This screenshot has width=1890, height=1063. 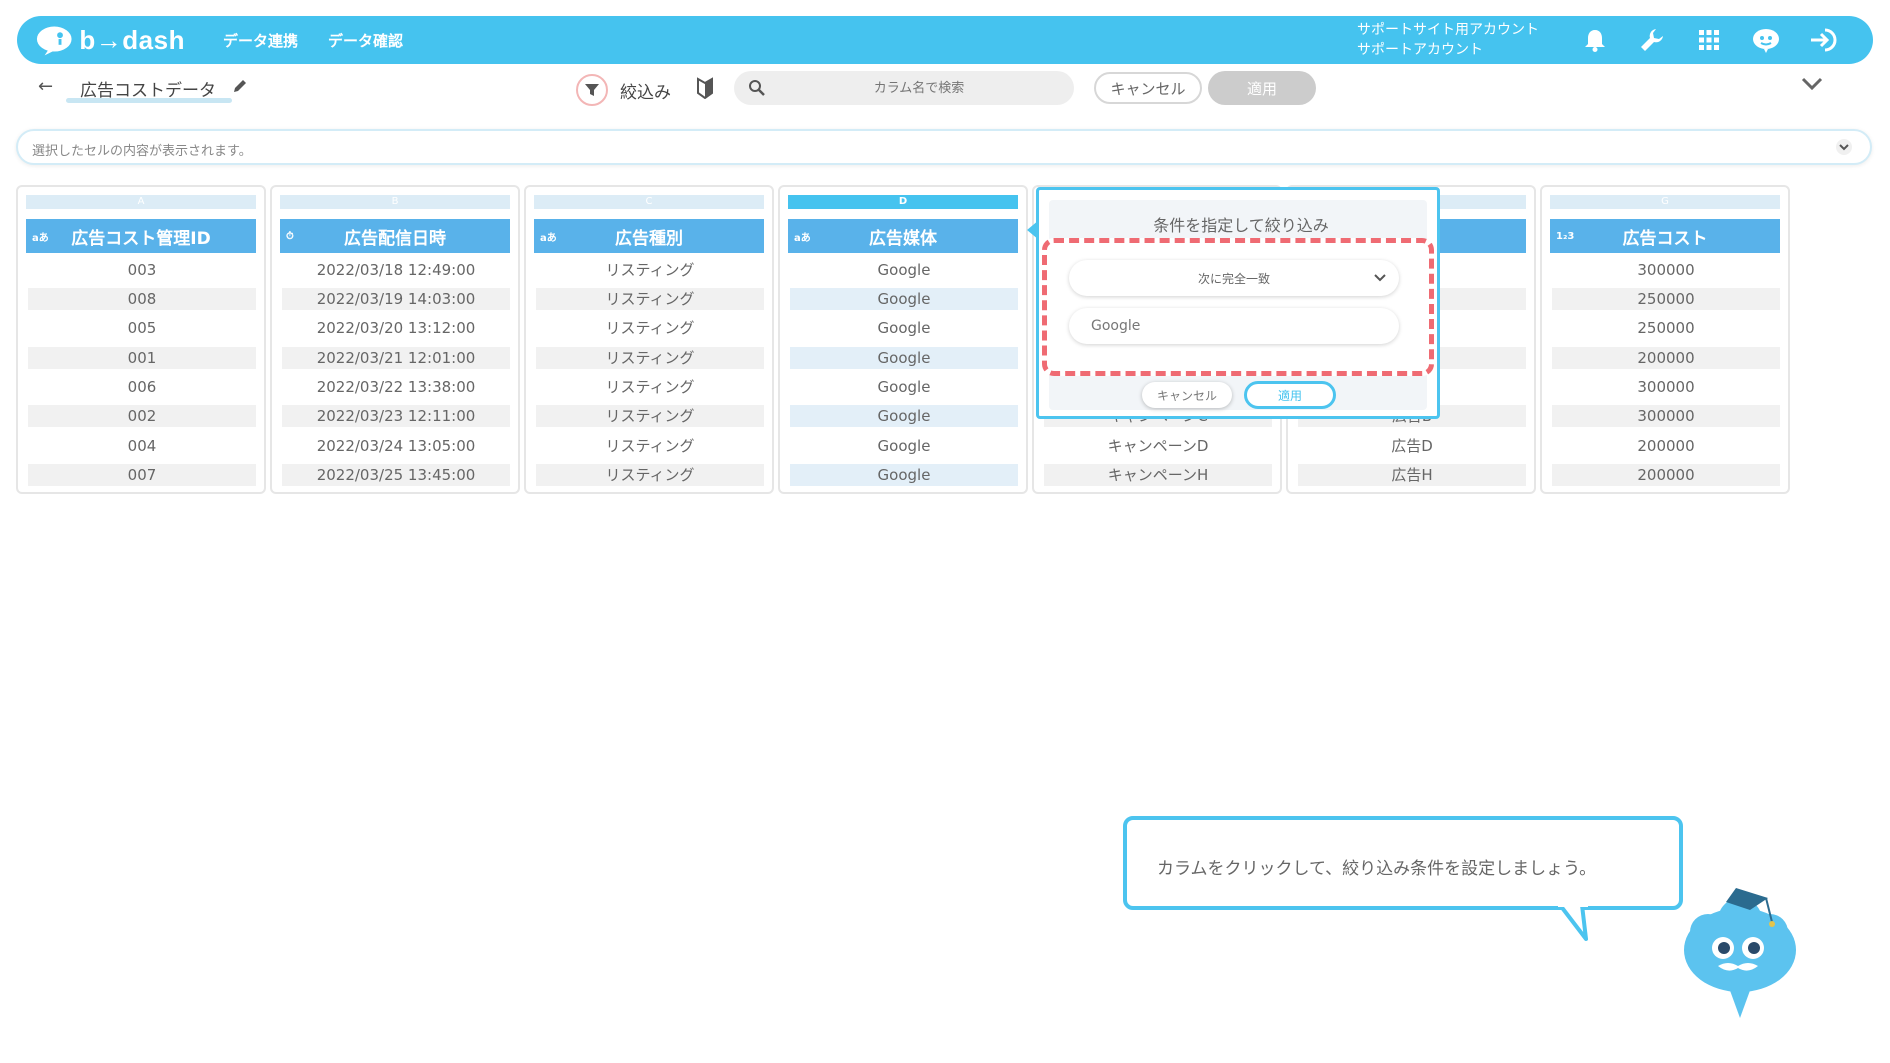 What do you see at coordinates (1740, 953) in the screenshot?
I see `mascot-character-icon` at bounding box center [1740, 953].